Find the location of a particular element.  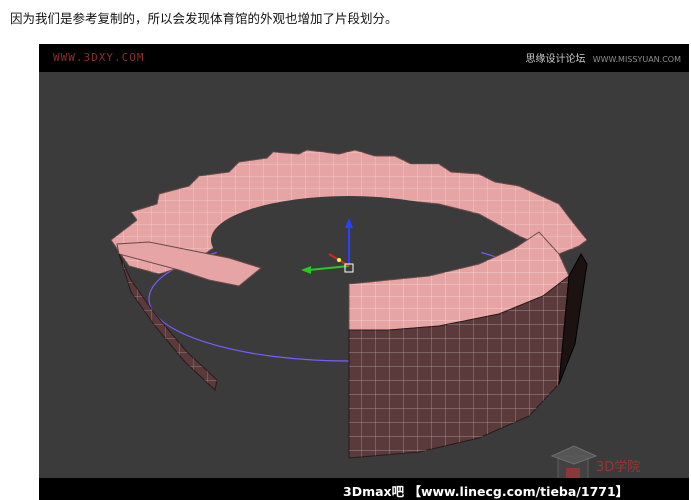

viewport-header-bar: WWW.3DXY.COM 思缘设计论坛 WWW.MISSYUAN.COM is located at coordinates (364, 58).